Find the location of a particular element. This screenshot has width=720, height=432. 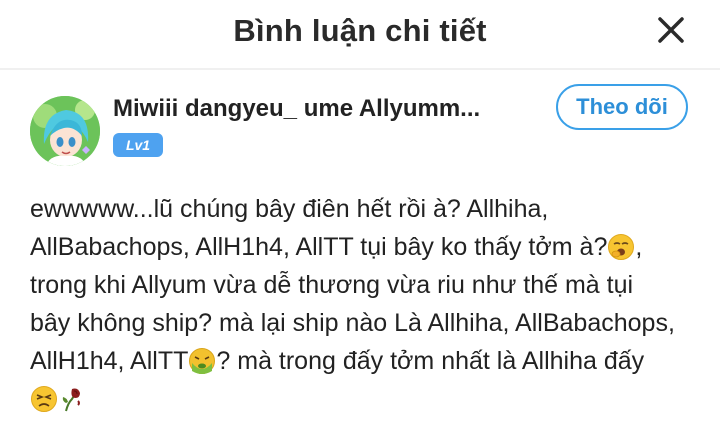

page-title: Bình luận chi tiết is located at coordinates (360, 30).